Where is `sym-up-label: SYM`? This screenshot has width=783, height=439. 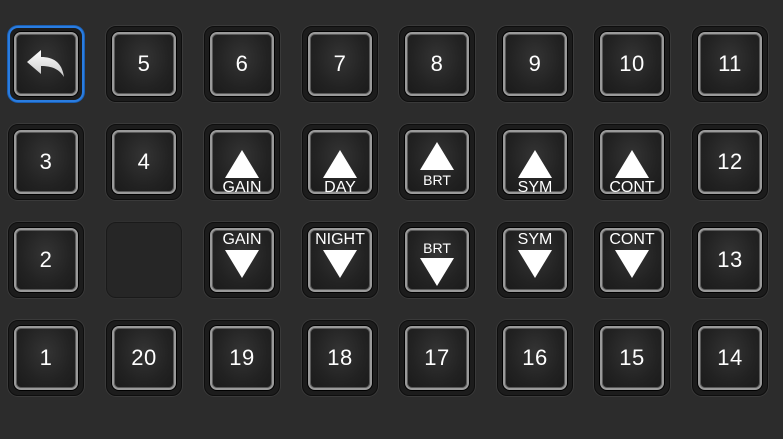 sym-up-label: SYM is located at coordinates (535, 187).